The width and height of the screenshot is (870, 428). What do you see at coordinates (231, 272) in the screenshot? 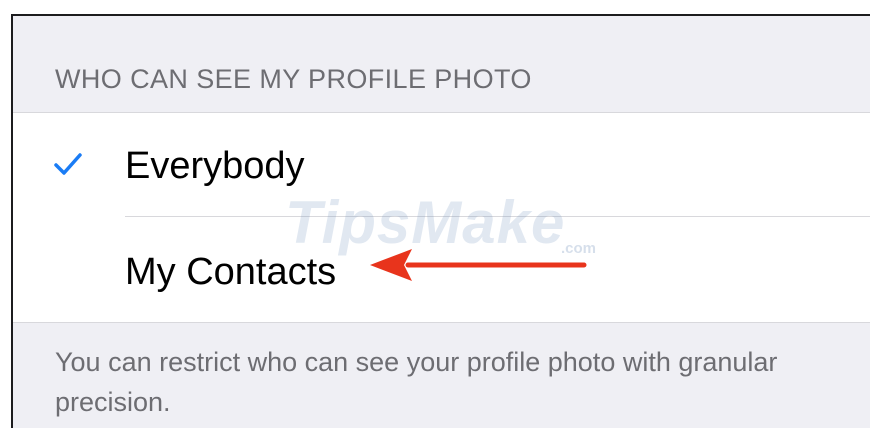
I see `option-label: My Contacts` at bounding box center [231, 272].